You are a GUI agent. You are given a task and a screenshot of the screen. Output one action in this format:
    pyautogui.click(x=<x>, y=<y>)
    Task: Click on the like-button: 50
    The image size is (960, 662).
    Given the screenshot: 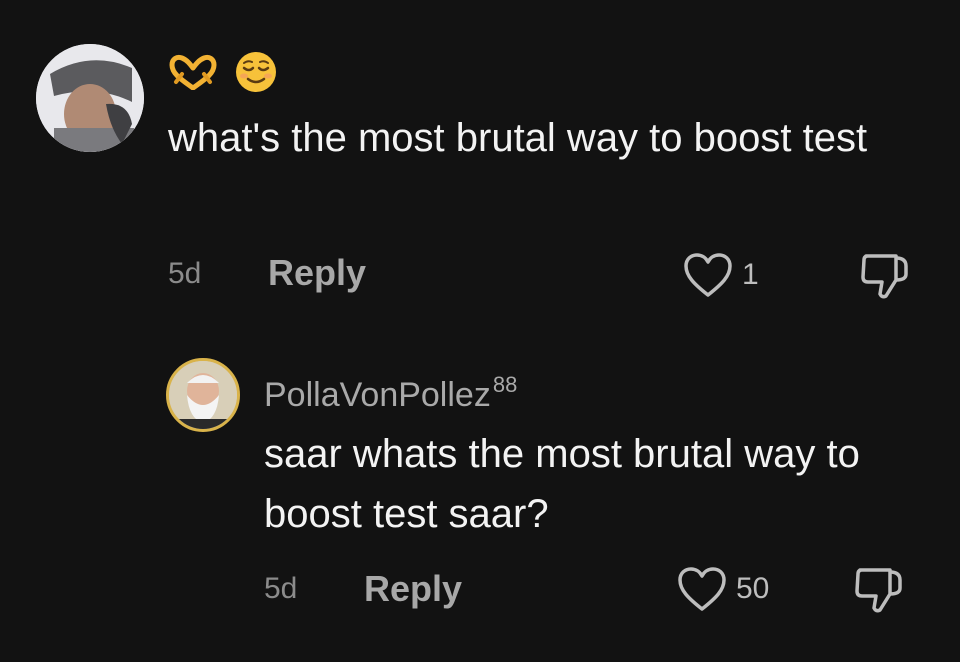 What is the action you would take?
    pyautogui.click(x=722, y=589)
    